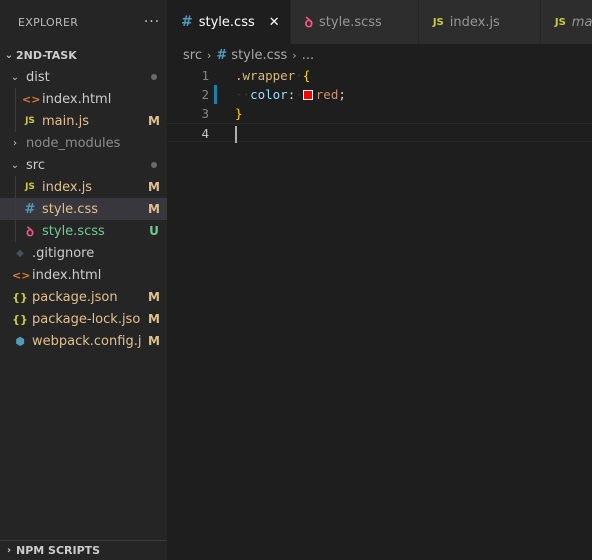 The image size is (592, 560). What do you see at coordinates (239, 113) in the screenshot?
I see `close-brace: }` at bounding box center [239, 113].